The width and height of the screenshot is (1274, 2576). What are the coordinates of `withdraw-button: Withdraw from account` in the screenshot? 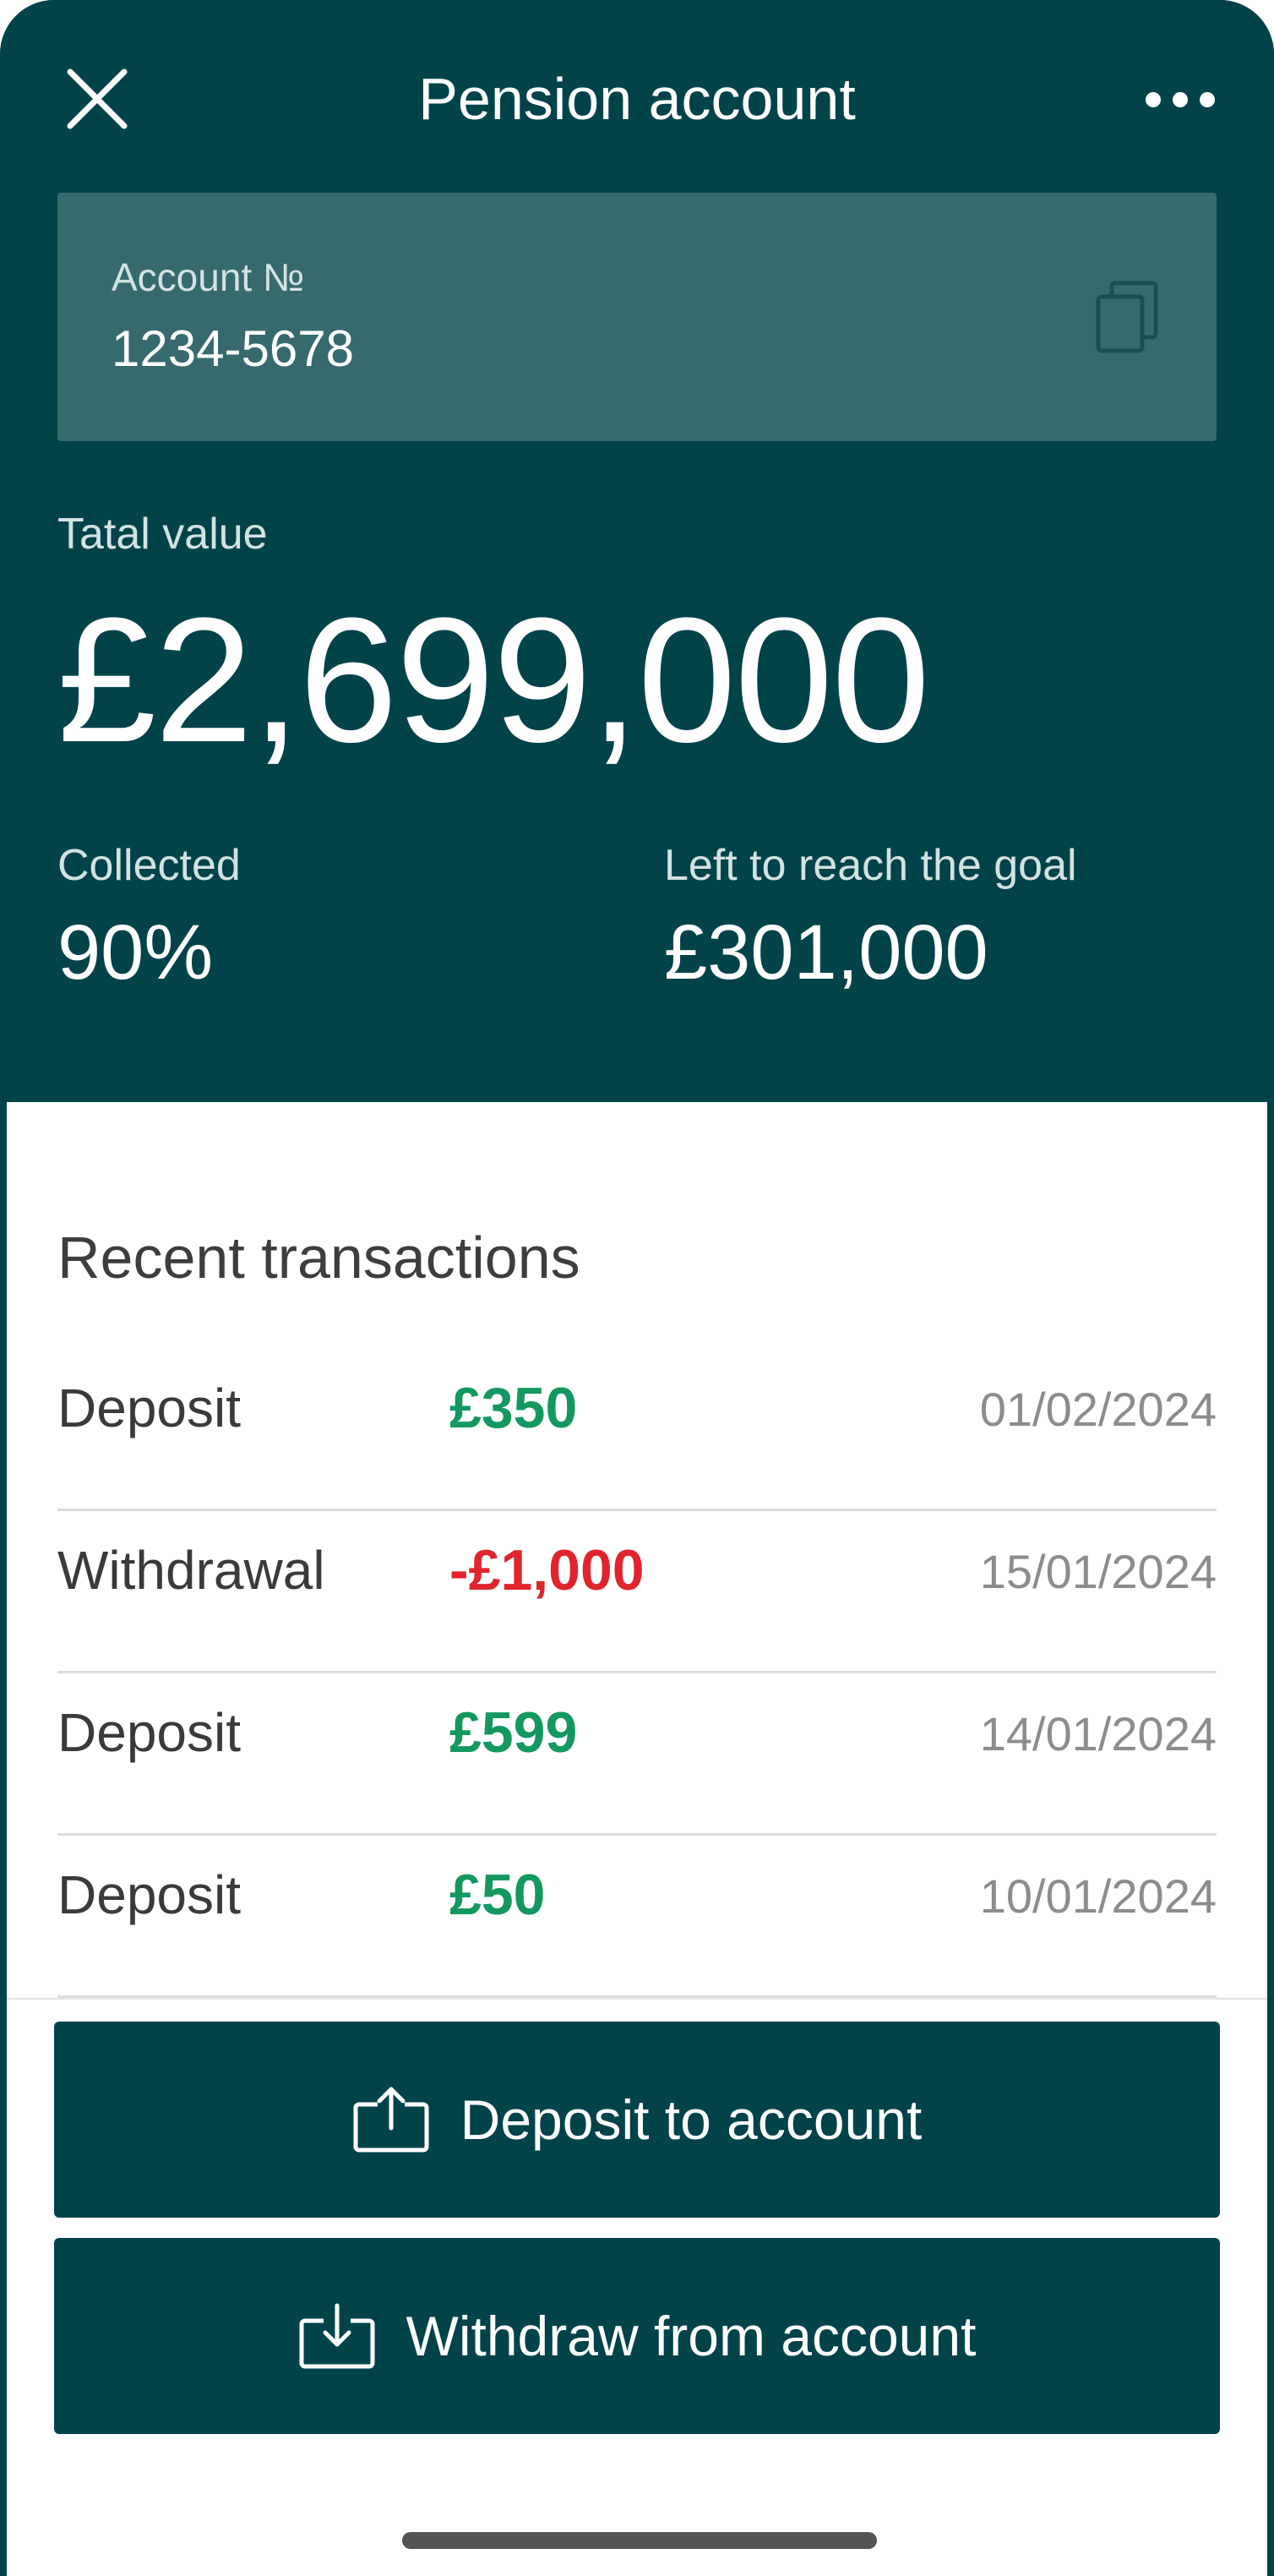 It's located at (637, 2336).